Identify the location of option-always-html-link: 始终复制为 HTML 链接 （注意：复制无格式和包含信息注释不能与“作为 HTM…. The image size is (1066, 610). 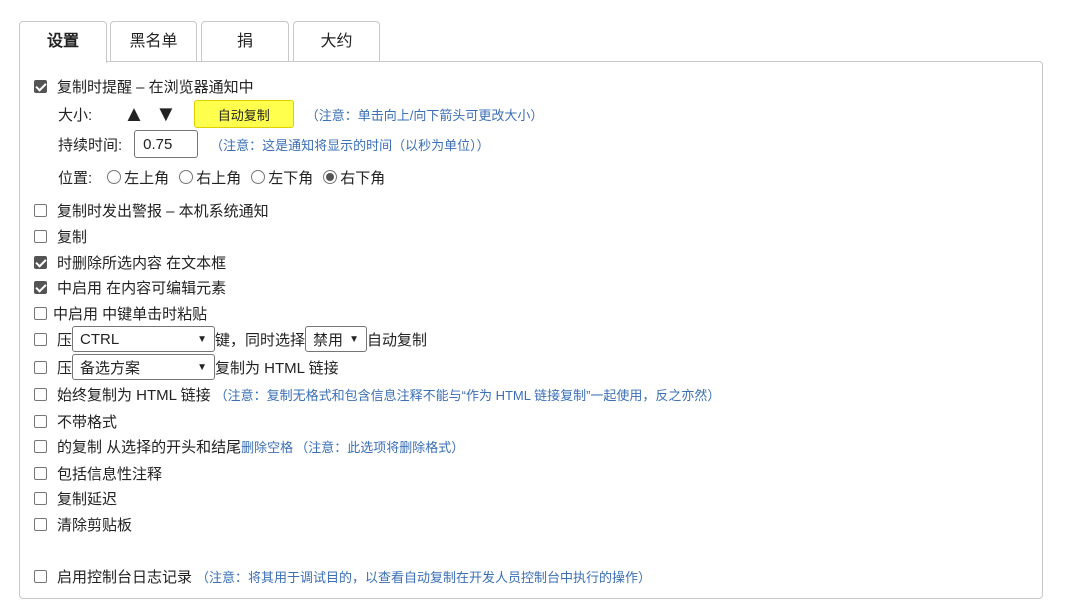
(377, 394).